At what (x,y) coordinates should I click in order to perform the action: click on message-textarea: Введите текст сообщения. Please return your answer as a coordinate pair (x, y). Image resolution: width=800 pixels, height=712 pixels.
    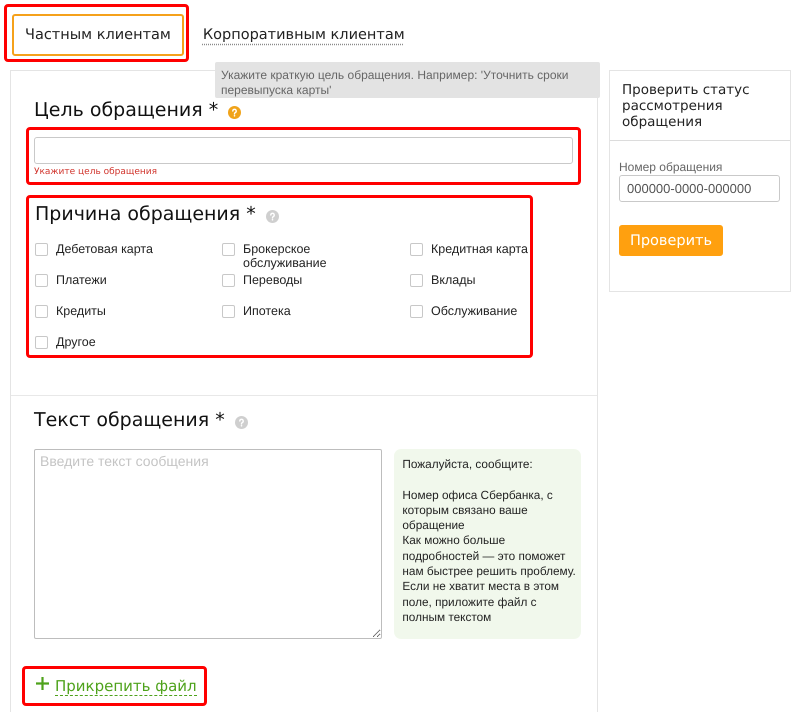
    Looking at the image, I should click on (208, 544).